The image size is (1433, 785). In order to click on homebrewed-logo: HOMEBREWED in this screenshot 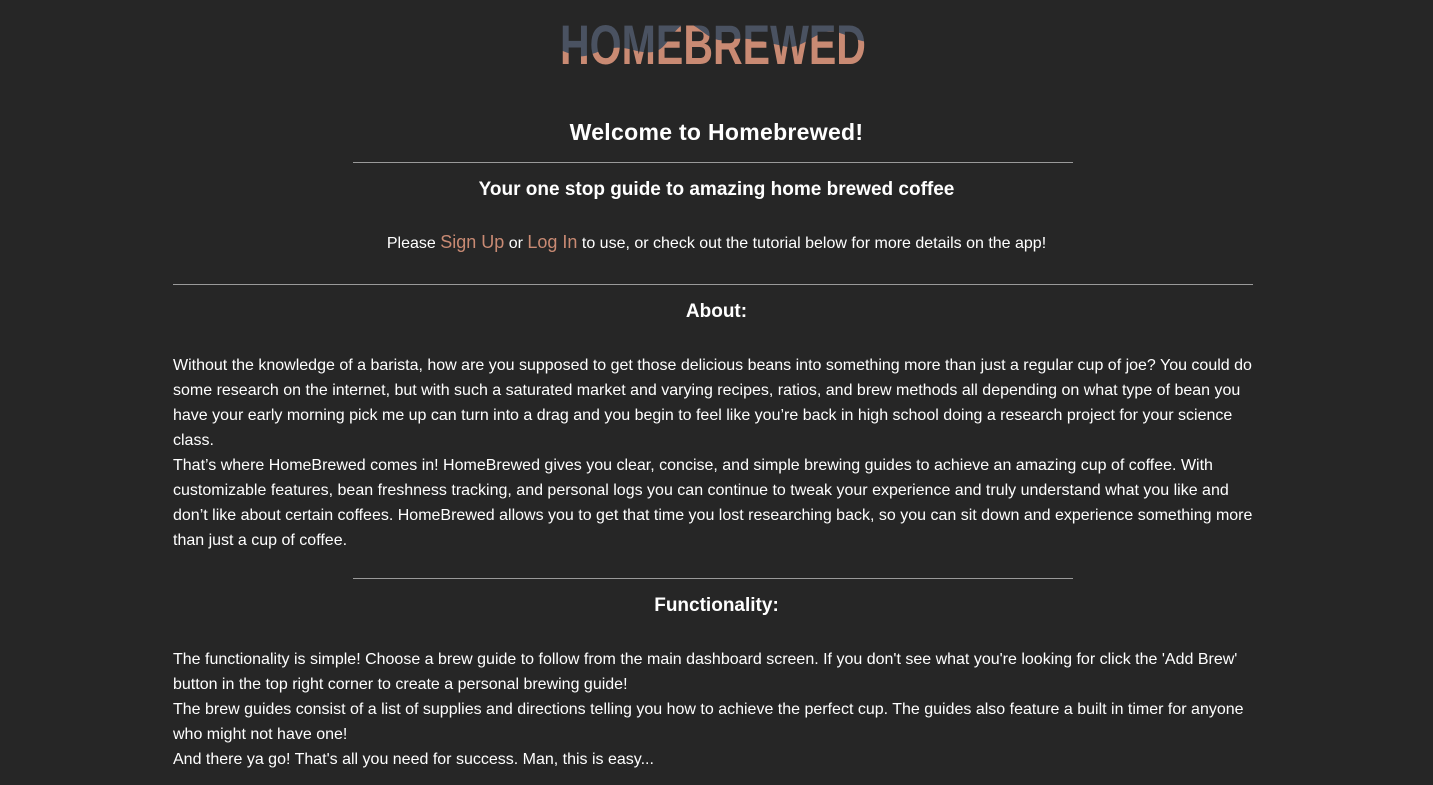, I will do `click(713, 42)`.